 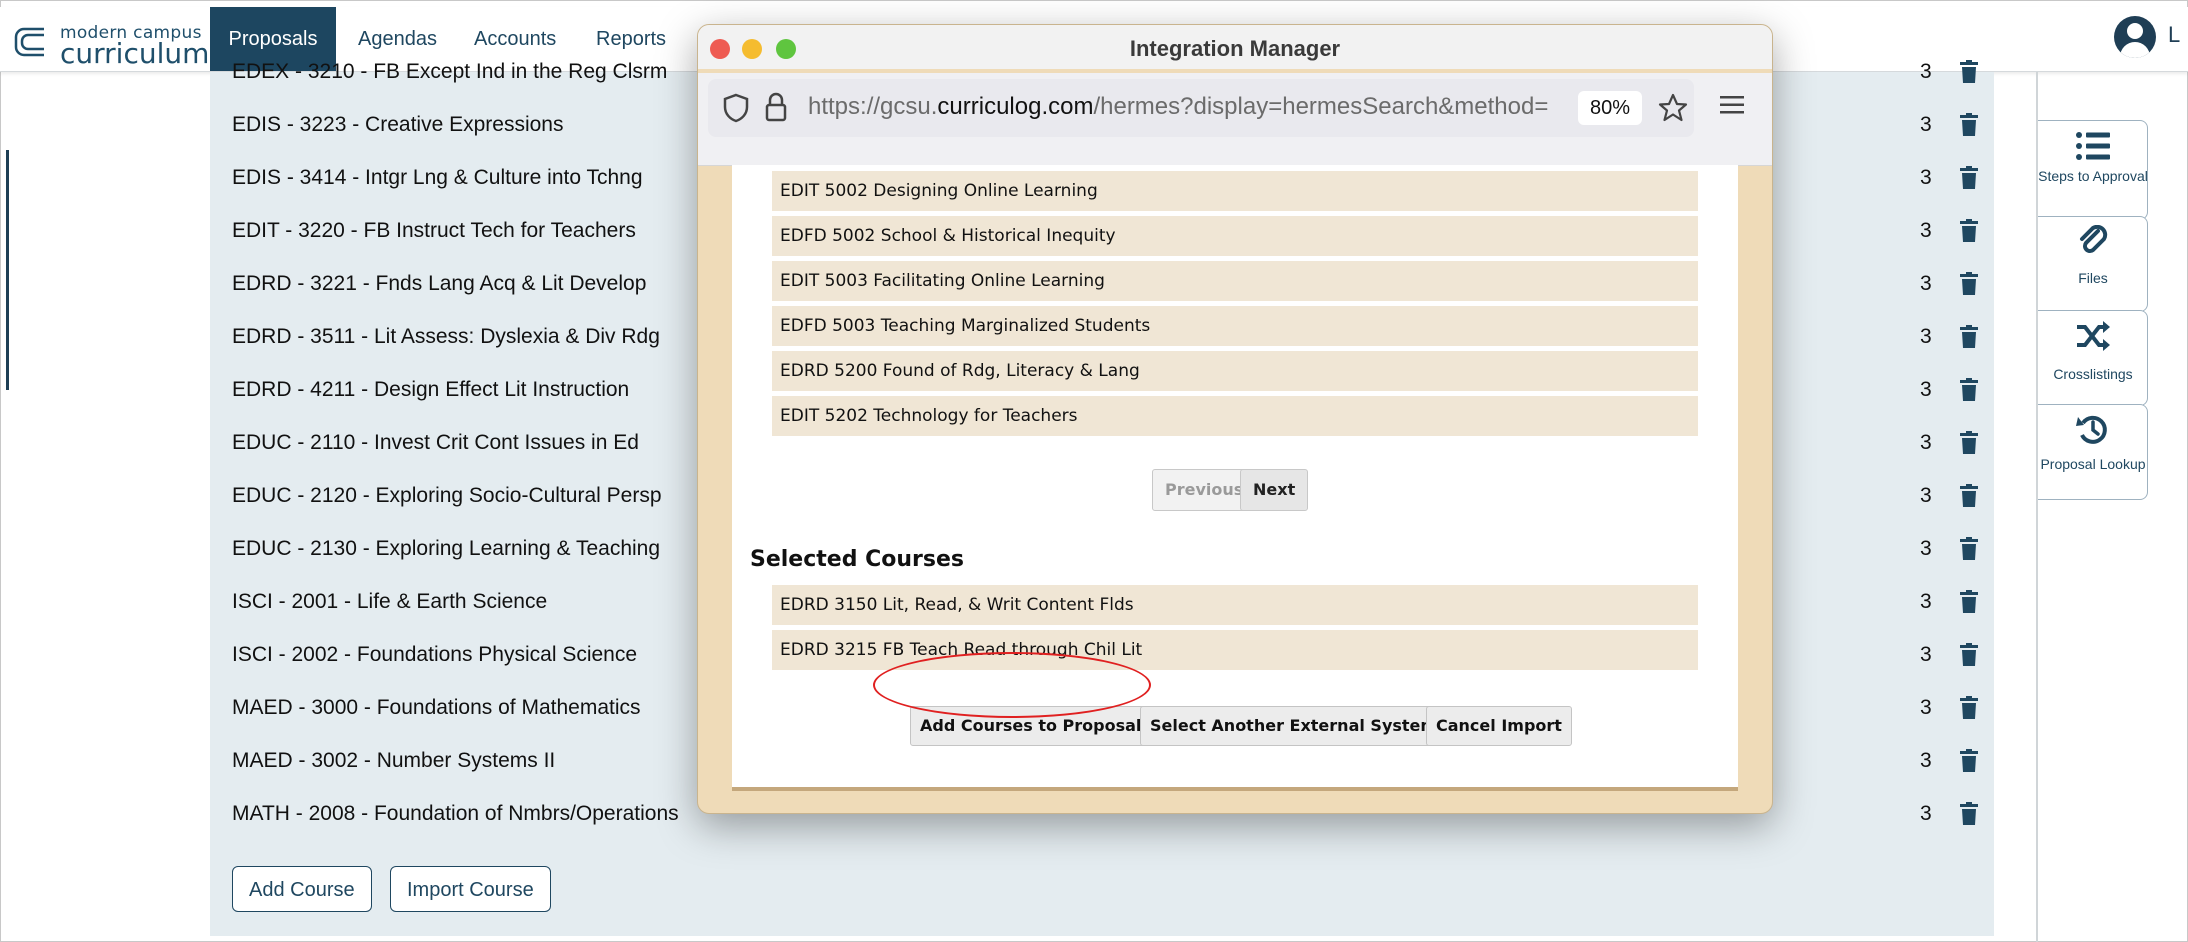 What do you see at coordinates (1235, 48) in the screenshot?
I see `window-title: Integration Manager` at bounding box center [1235, 48].